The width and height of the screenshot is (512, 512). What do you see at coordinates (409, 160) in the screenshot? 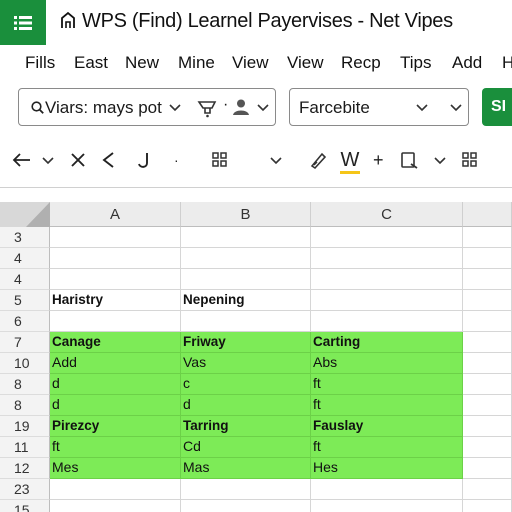
I see `clipboard-icon` at bounding box center [409, 160].